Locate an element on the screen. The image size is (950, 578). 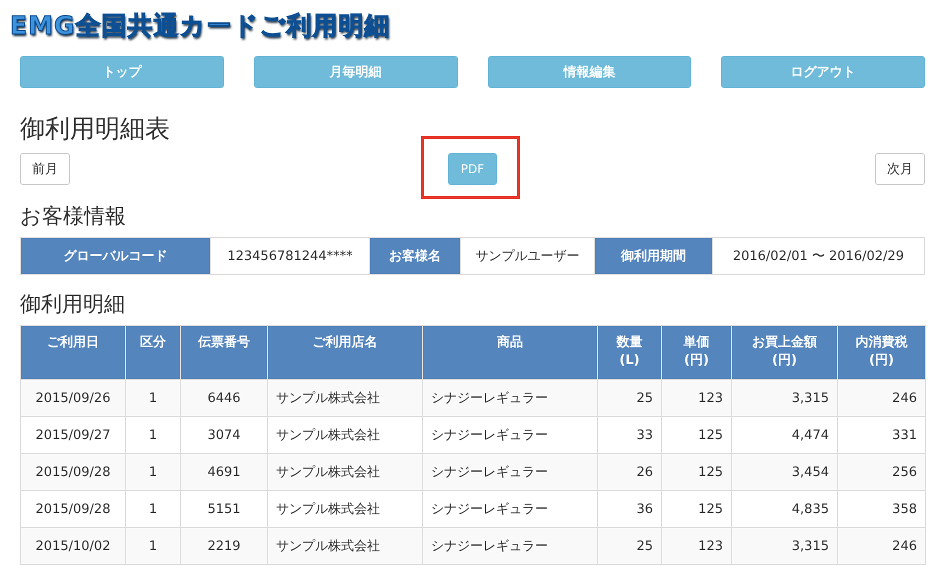
section-heading: 御利用明細 is located at coordinates (73, 304).